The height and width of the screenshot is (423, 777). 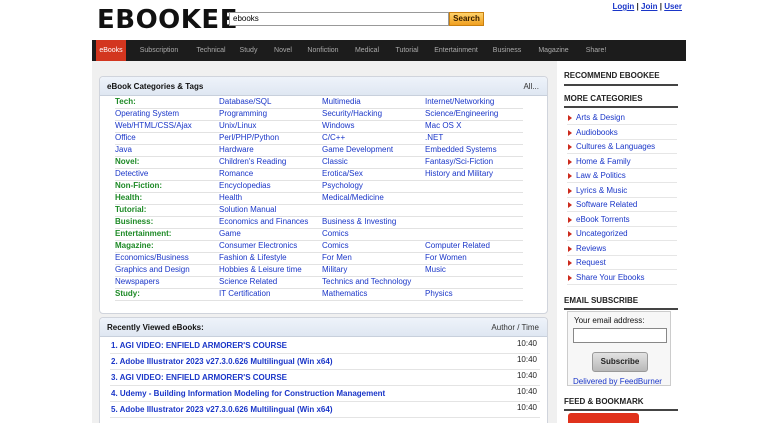 What do you see at coordinates (353, 198) in the screenshot?
I see `category-link: Medical/Medicine` at bounding box center [353, 198].